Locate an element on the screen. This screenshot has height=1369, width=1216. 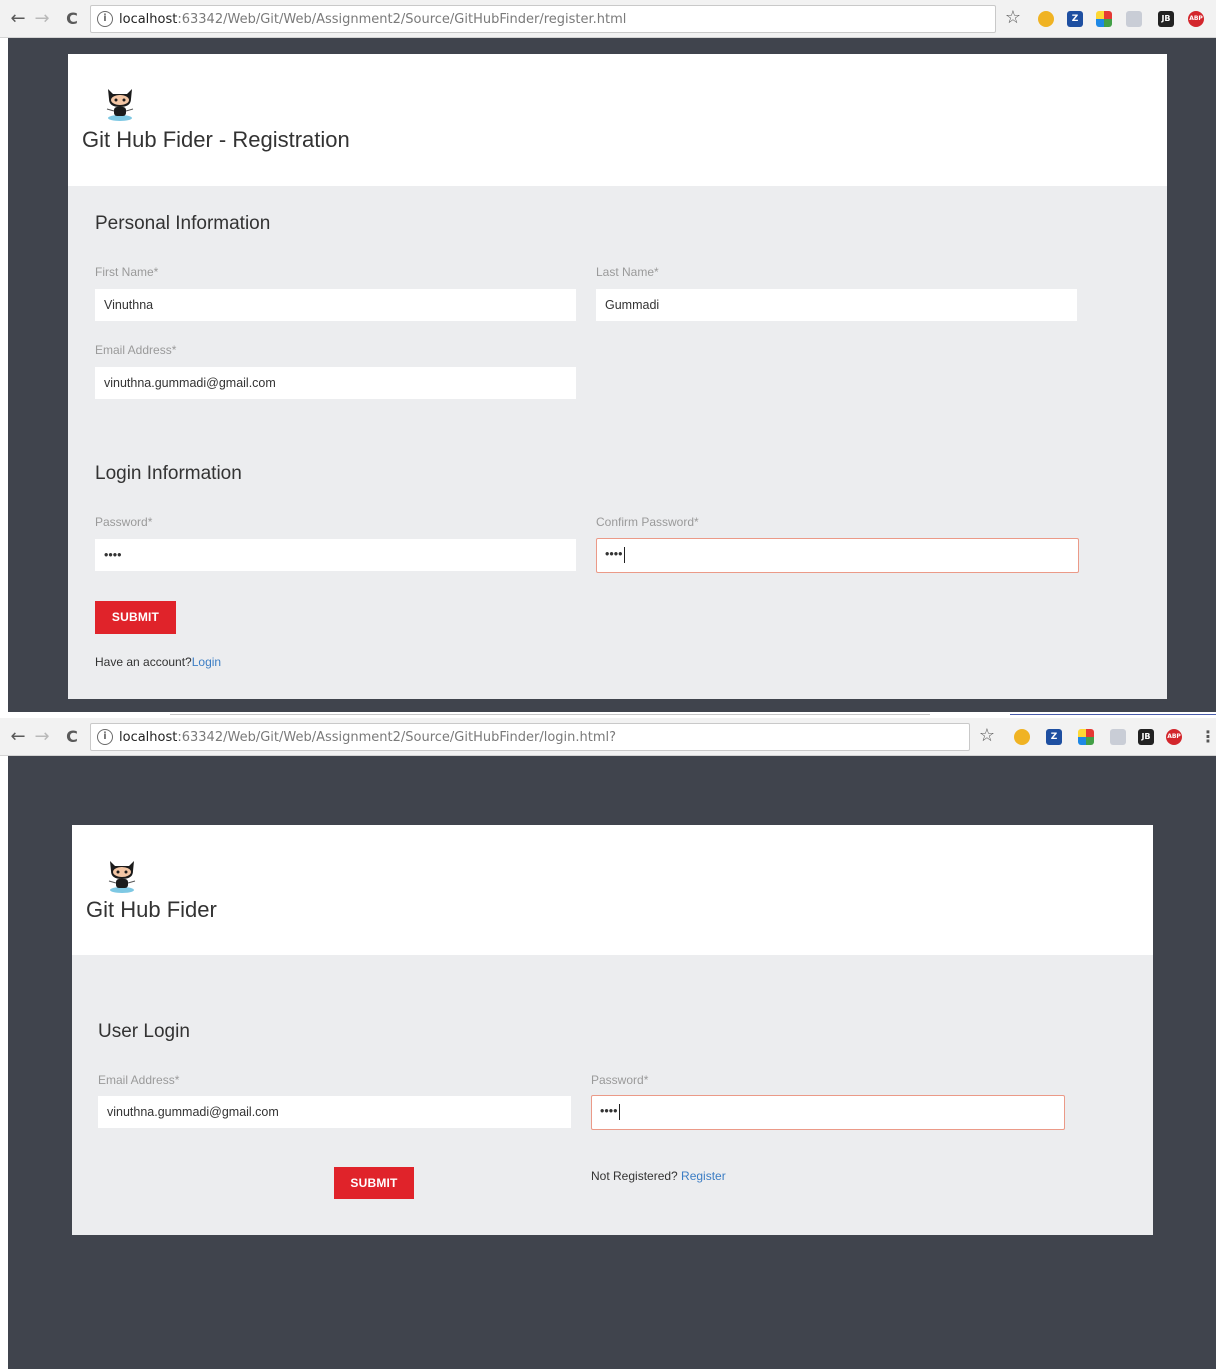
confirm-password-label: Confirm Password* is located at coordinates (647, 522).